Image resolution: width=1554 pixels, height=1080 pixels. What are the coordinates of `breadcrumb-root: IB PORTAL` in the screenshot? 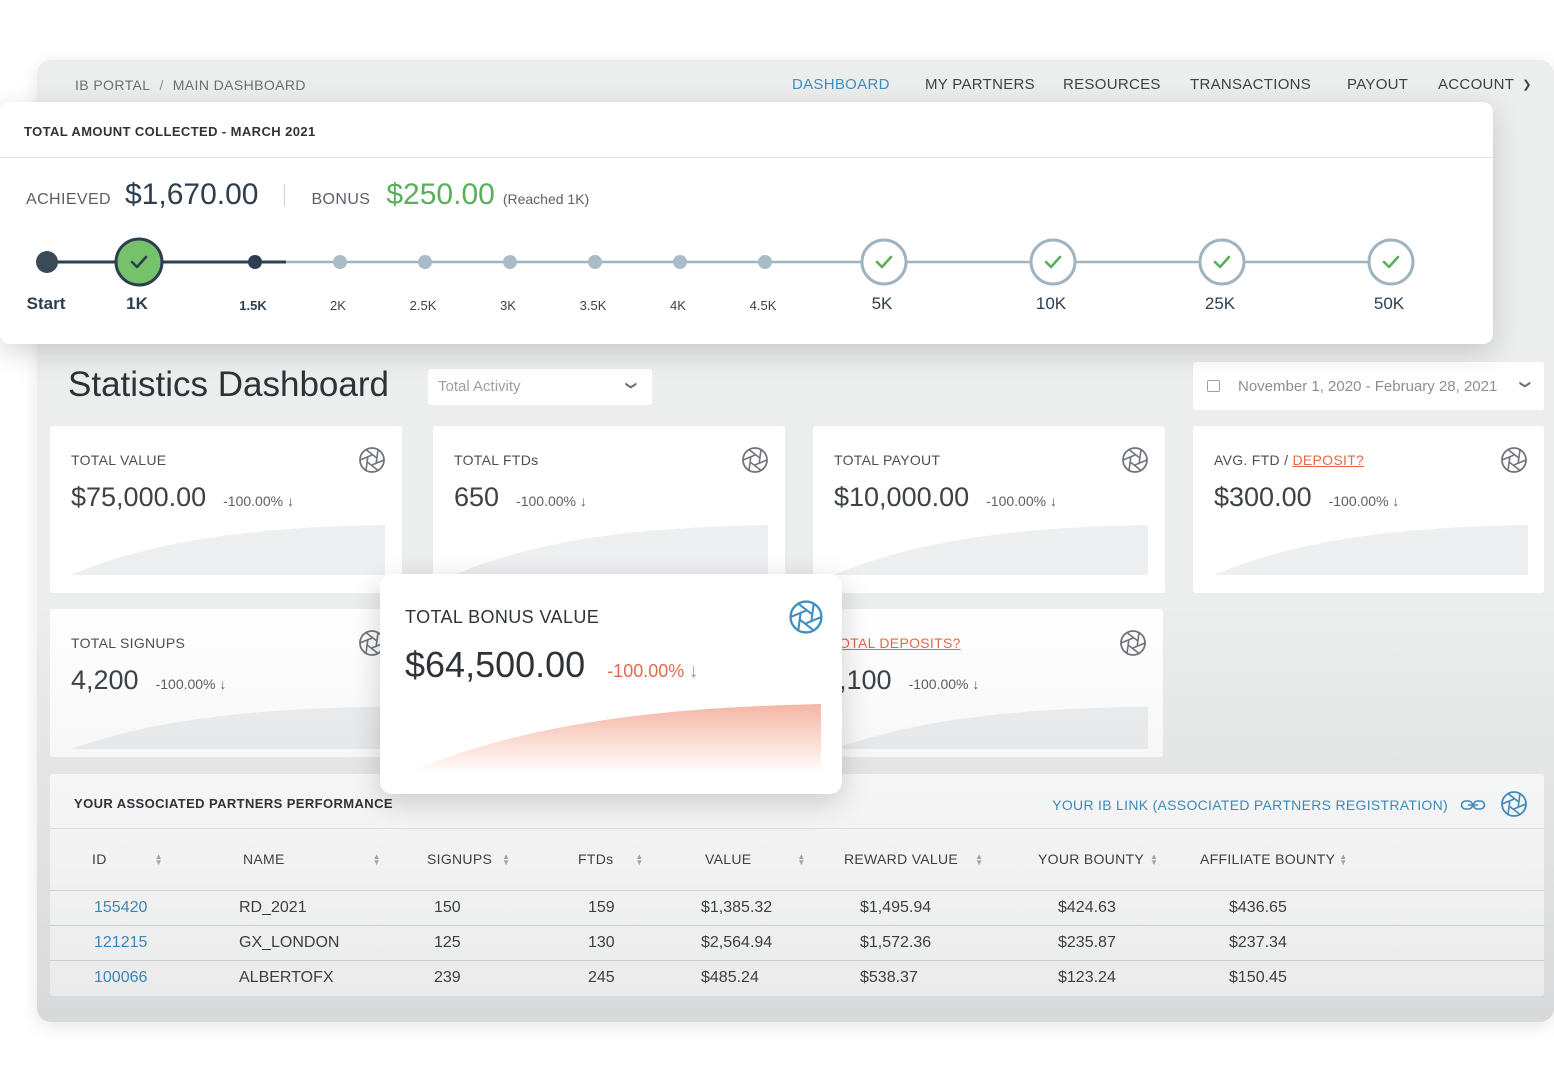 It's located at (112, 85).